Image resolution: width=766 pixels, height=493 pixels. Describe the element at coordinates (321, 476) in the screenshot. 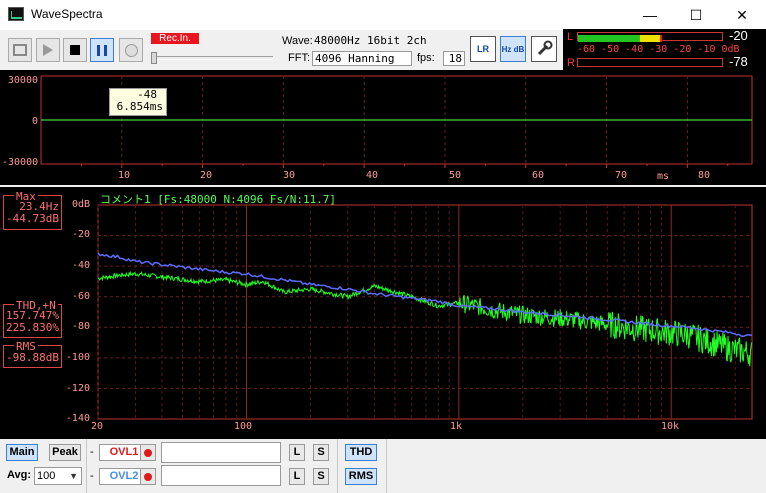

I see `ovl2-save-button: S` at that location.